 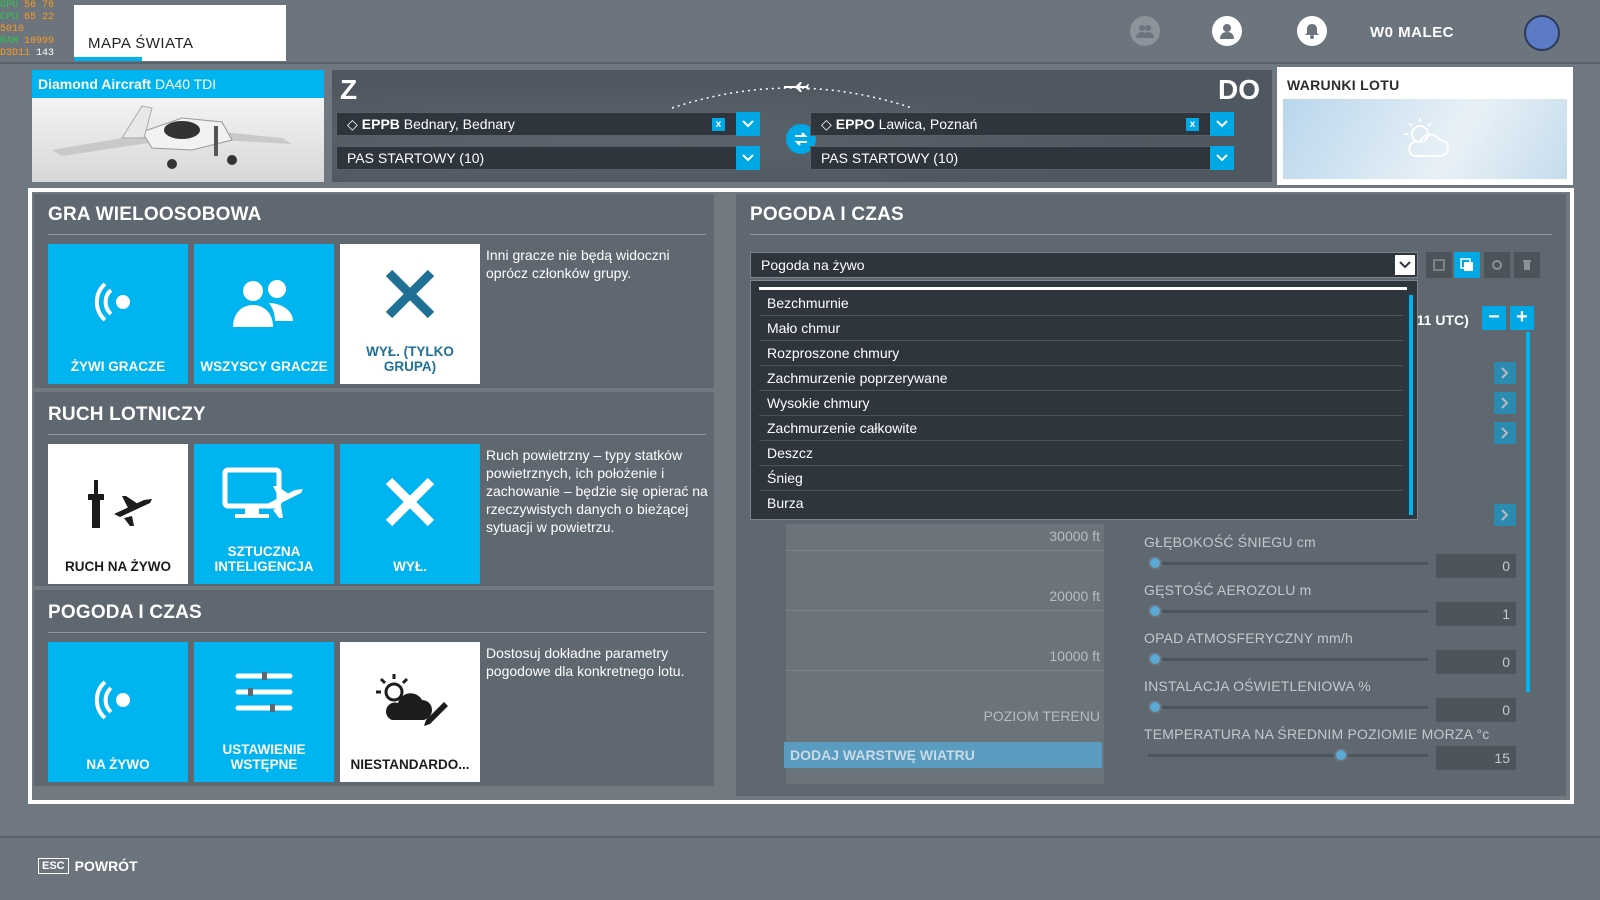 I want to click on dropdown-option: Deszcz, so click(x=1081, y=453).